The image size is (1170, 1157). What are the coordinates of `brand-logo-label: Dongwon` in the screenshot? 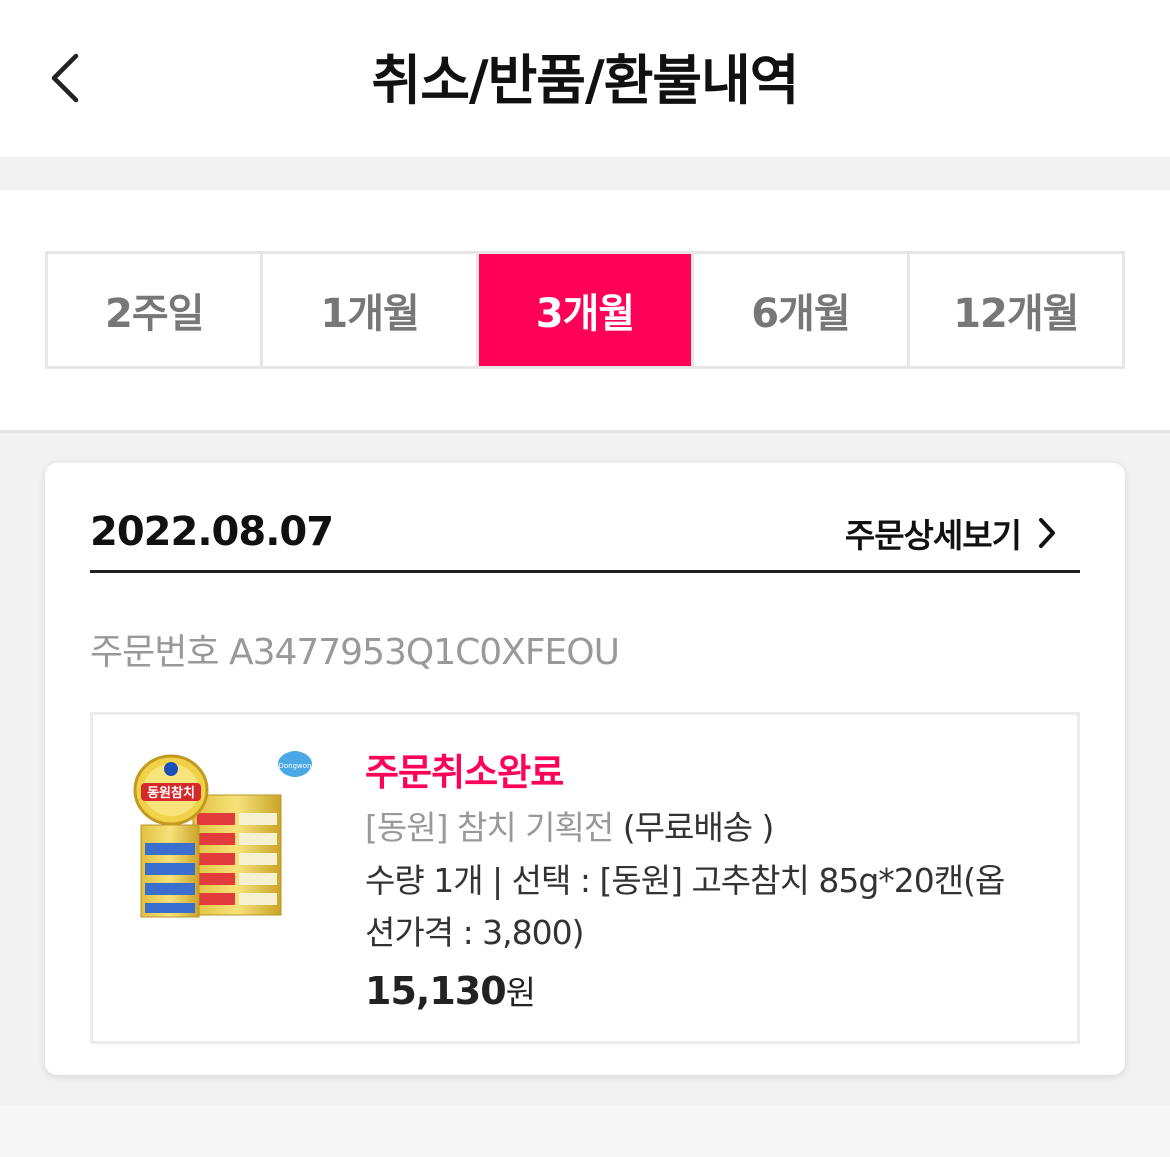 It's located at (295, 766).